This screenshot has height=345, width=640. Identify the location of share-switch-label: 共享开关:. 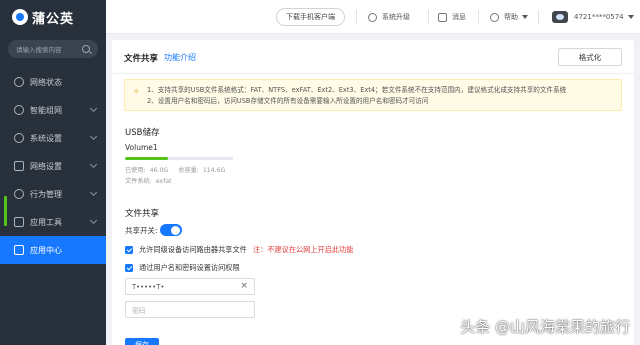
(141, 230).